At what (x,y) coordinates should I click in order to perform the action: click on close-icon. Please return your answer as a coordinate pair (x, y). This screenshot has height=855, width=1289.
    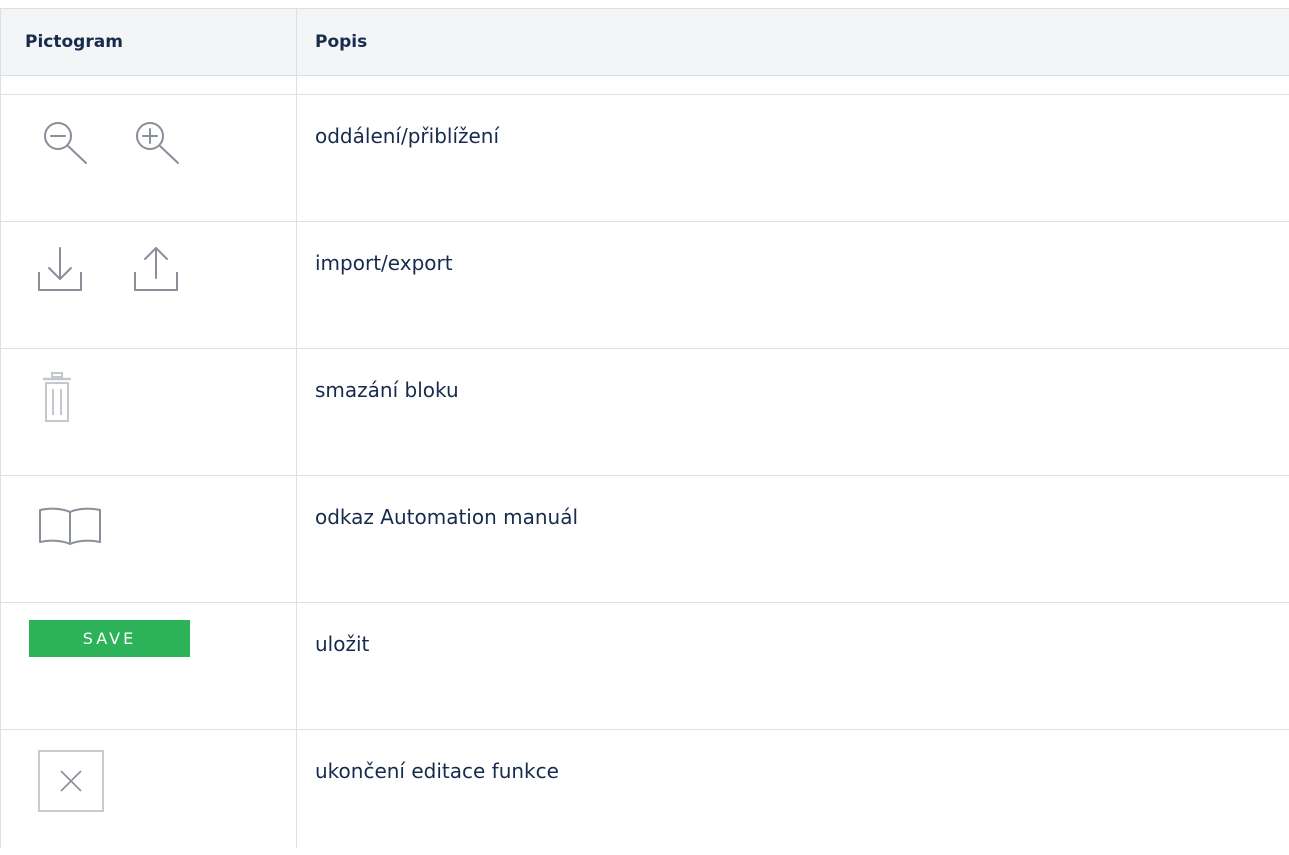
    Looking at the image, I should click on (71, 781).